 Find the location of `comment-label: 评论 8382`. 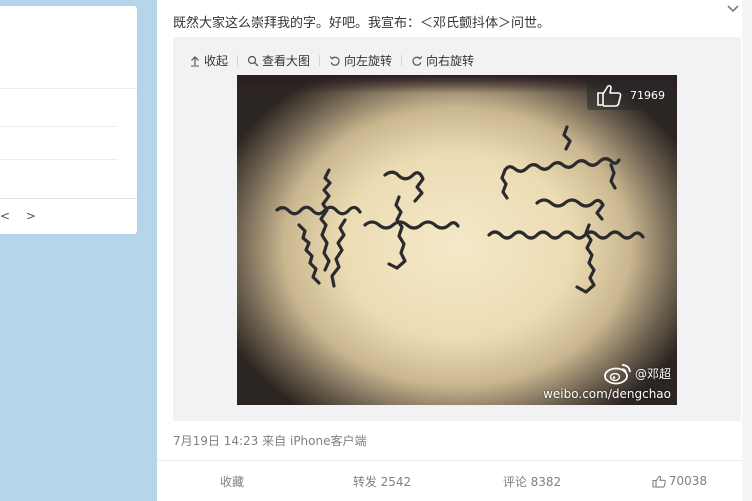

comment-label: 评论 8382 is located at coordinates (532, 481).